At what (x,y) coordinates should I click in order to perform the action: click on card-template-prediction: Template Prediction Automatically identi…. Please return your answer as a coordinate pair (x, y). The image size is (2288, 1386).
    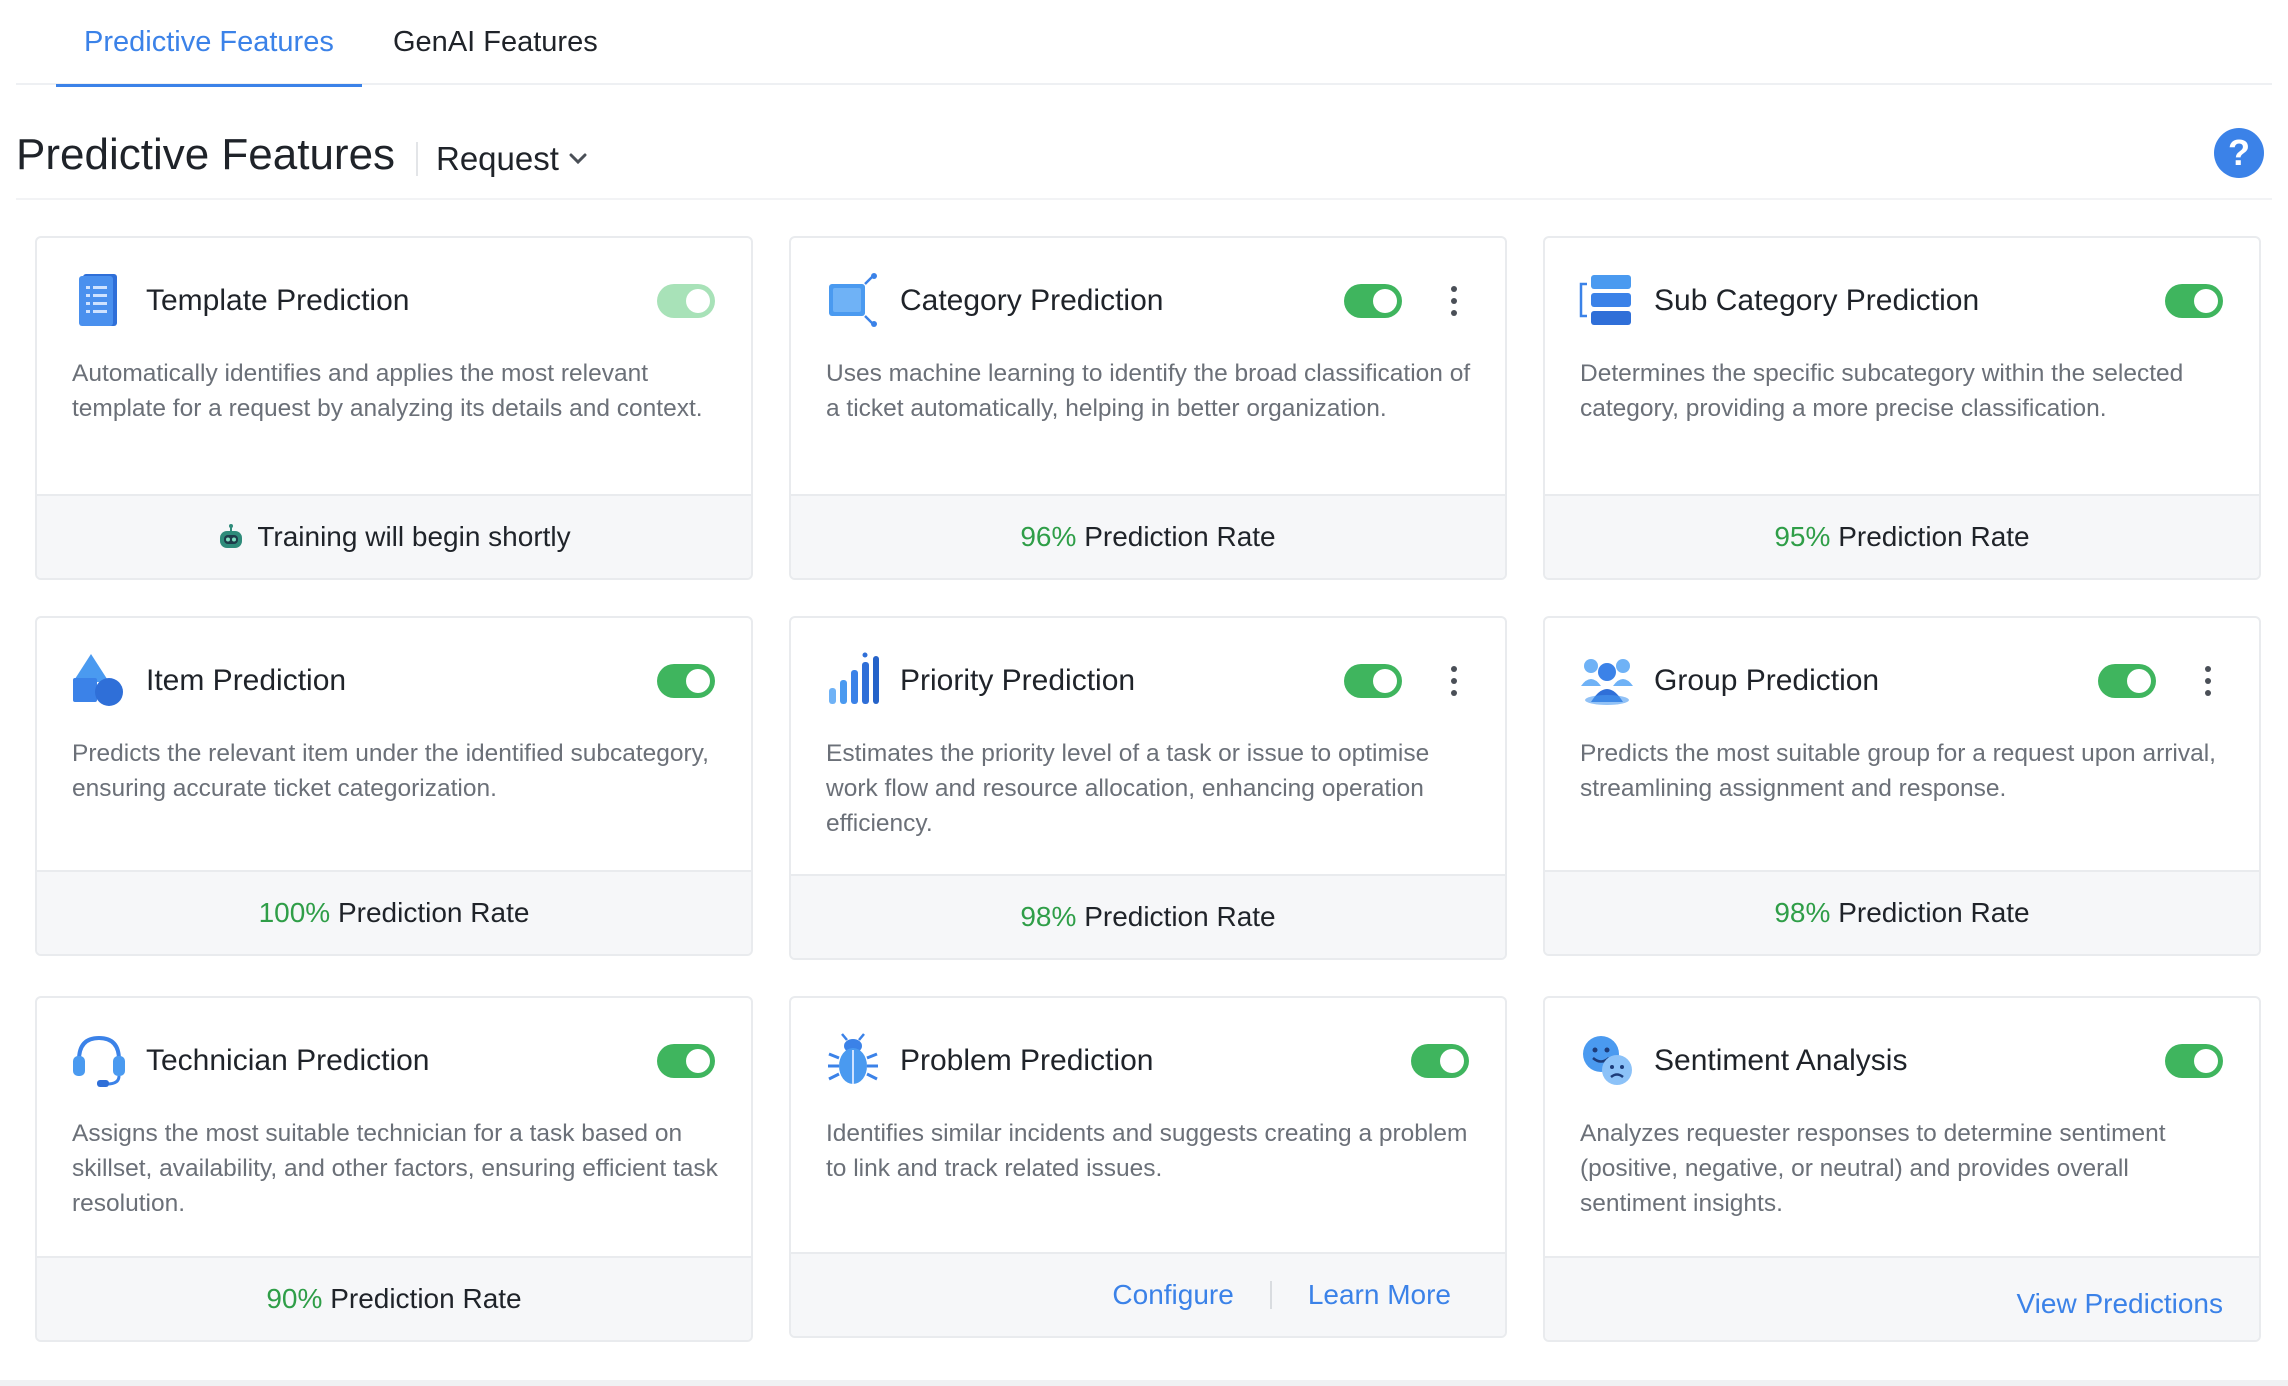
    Looking at the image, I should click on (394, 408).